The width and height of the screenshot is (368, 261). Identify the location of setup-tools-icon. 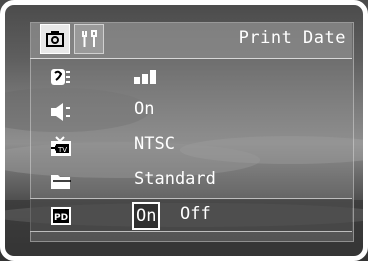
(89, 38).